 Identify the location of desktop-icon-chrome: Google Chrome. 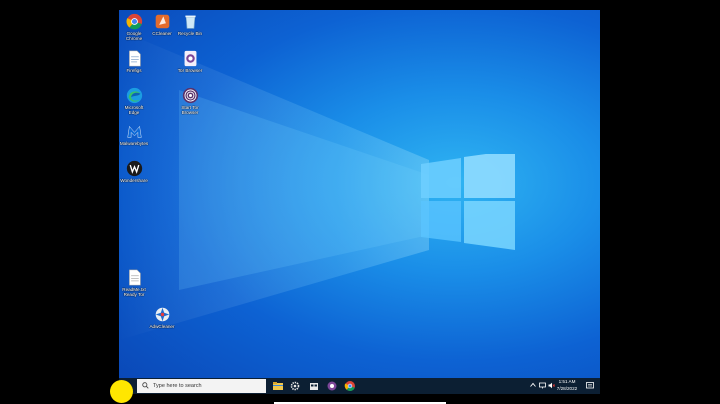
(134, 27).